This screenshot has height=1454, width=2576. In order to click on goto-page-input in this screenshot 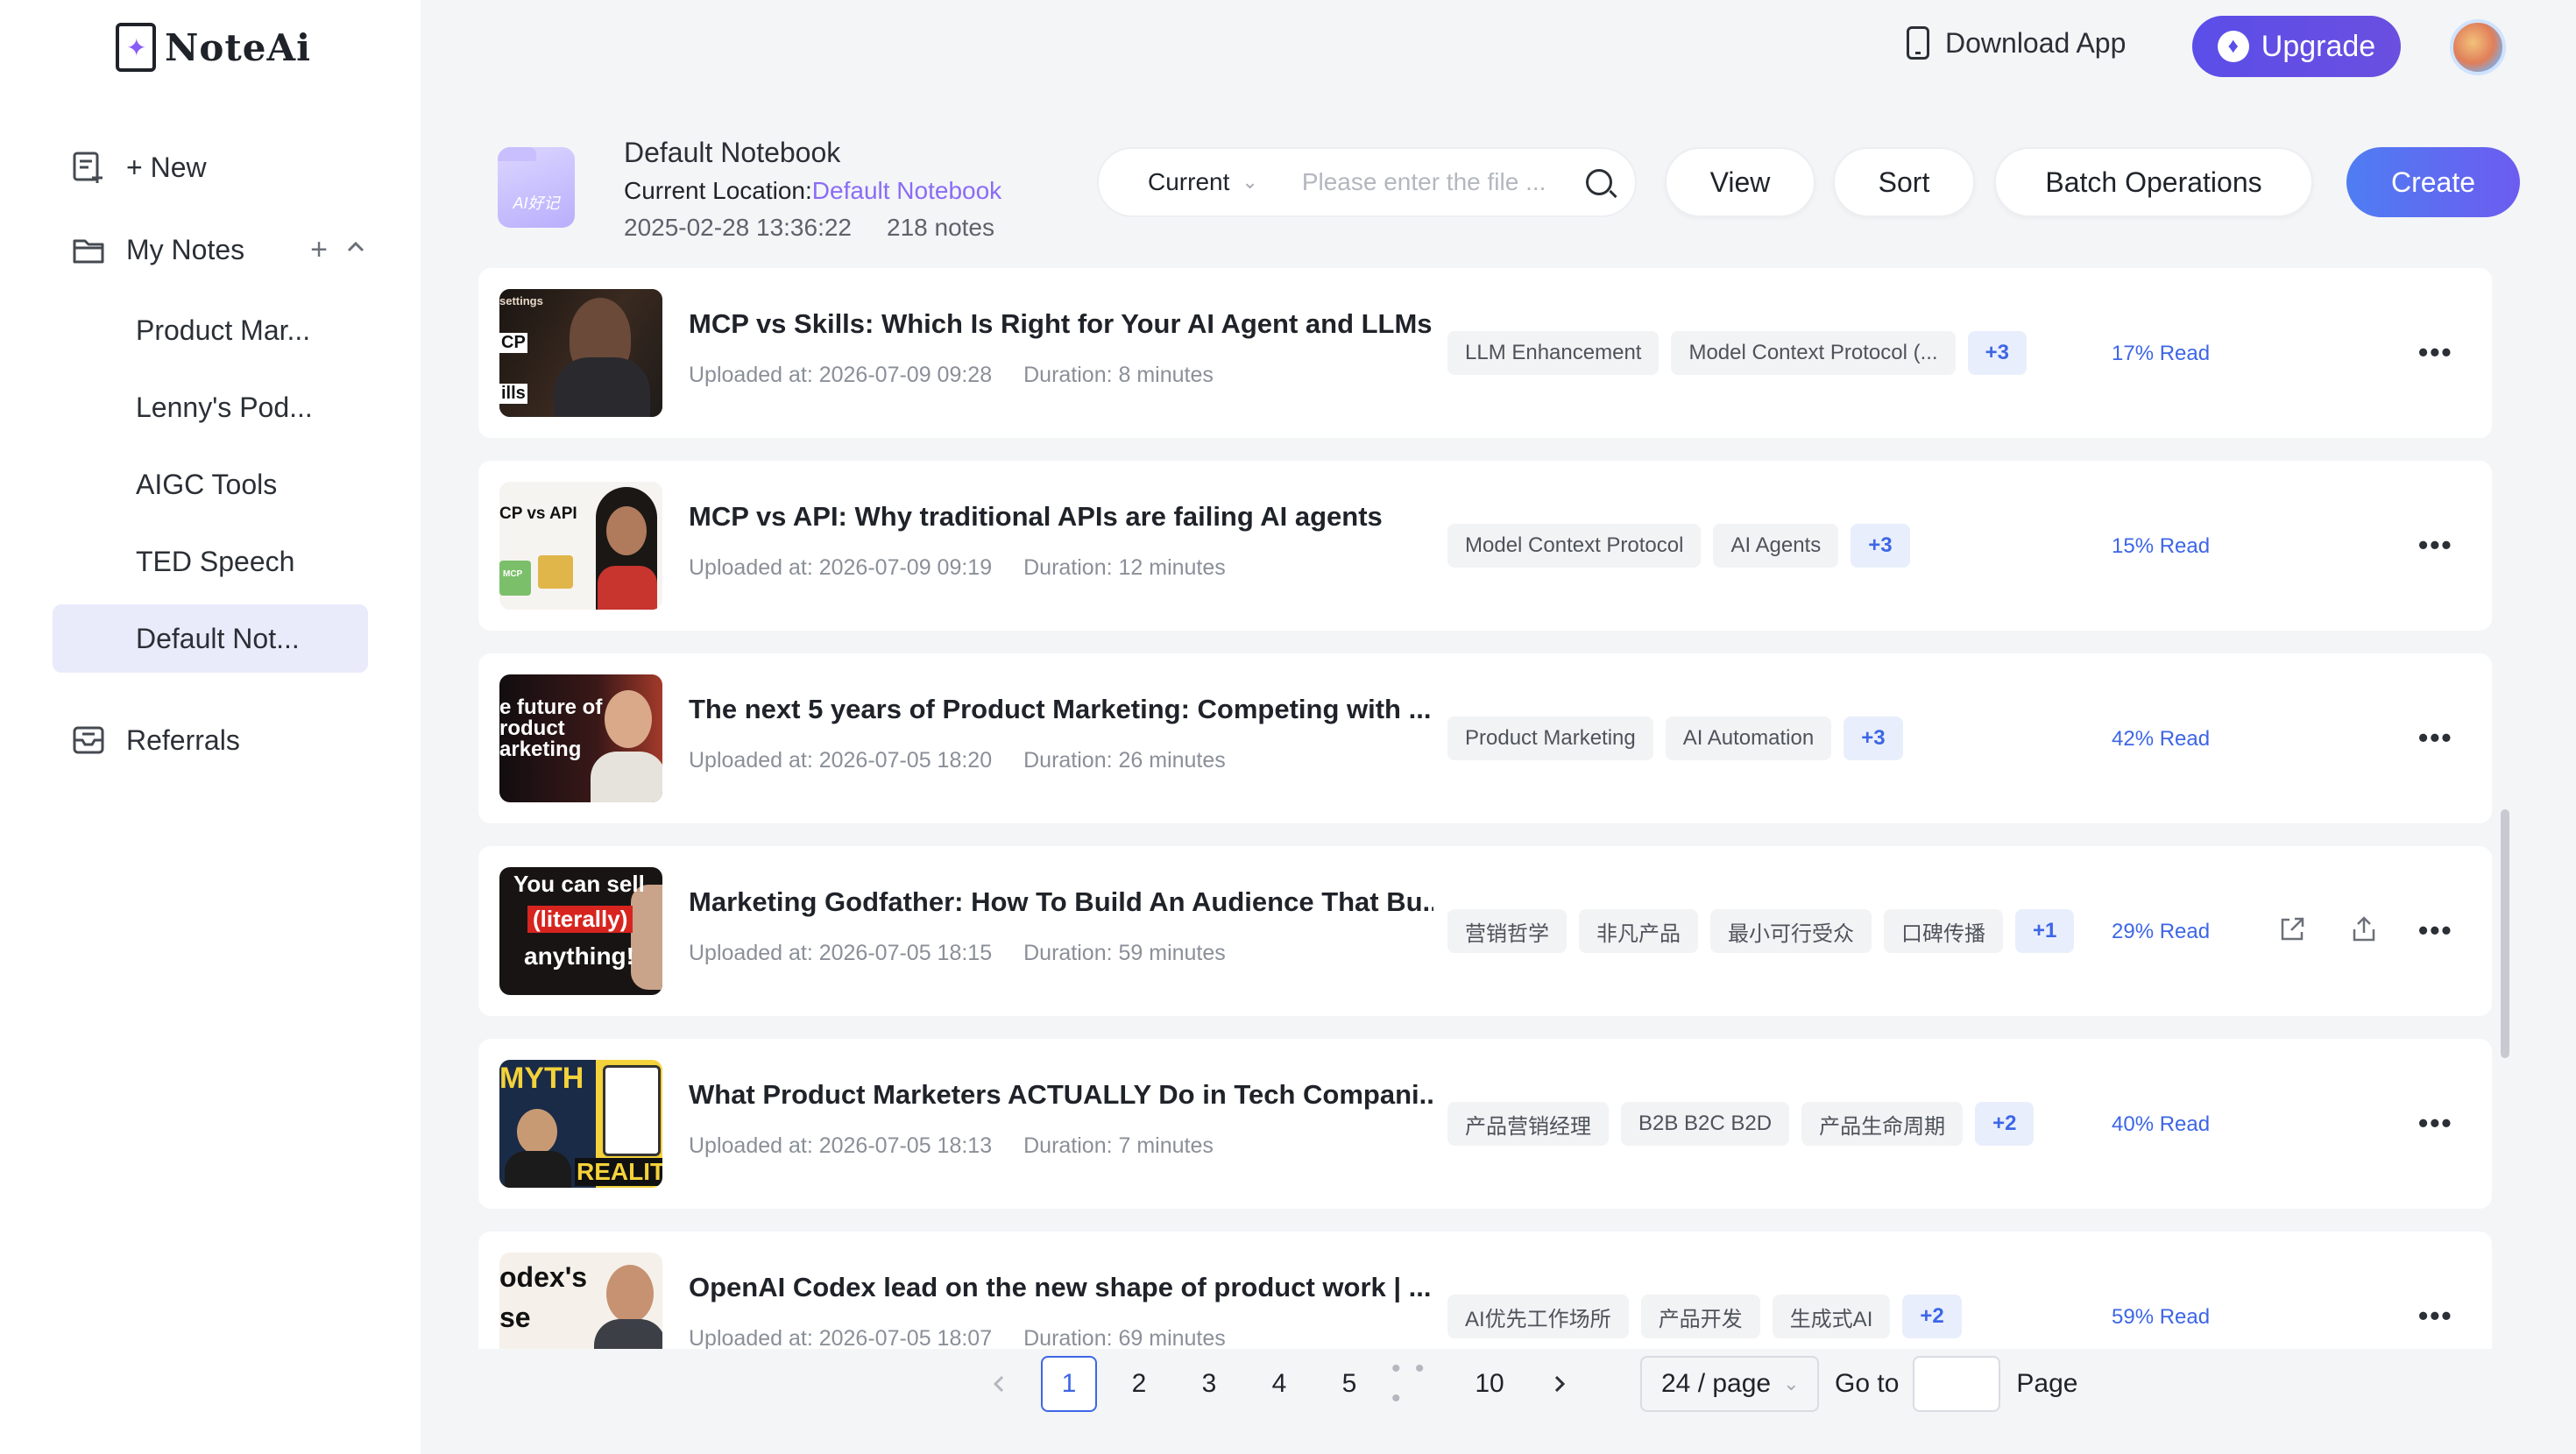, I will do `click(1957, 1384)`.